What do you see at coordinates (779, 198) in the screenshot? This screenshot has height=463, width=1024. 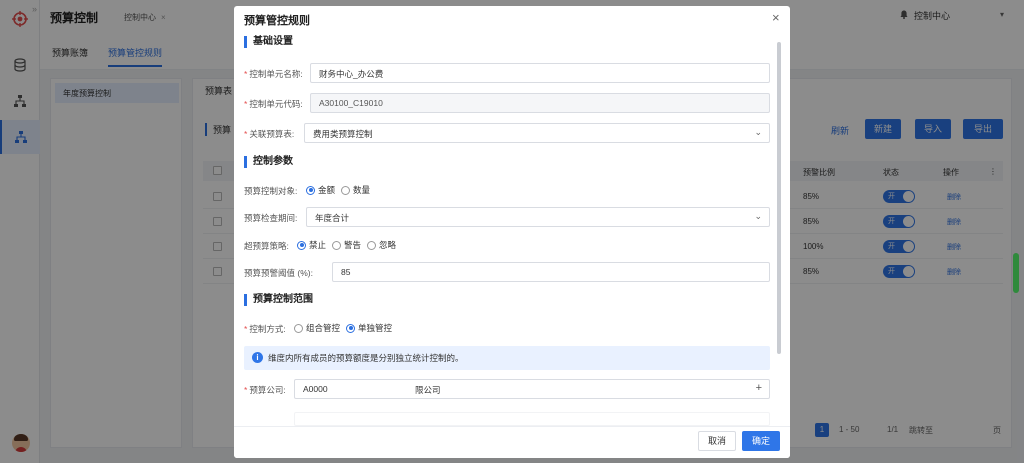 I see `dialog-scrollbar` at bounding box center [779, 198].